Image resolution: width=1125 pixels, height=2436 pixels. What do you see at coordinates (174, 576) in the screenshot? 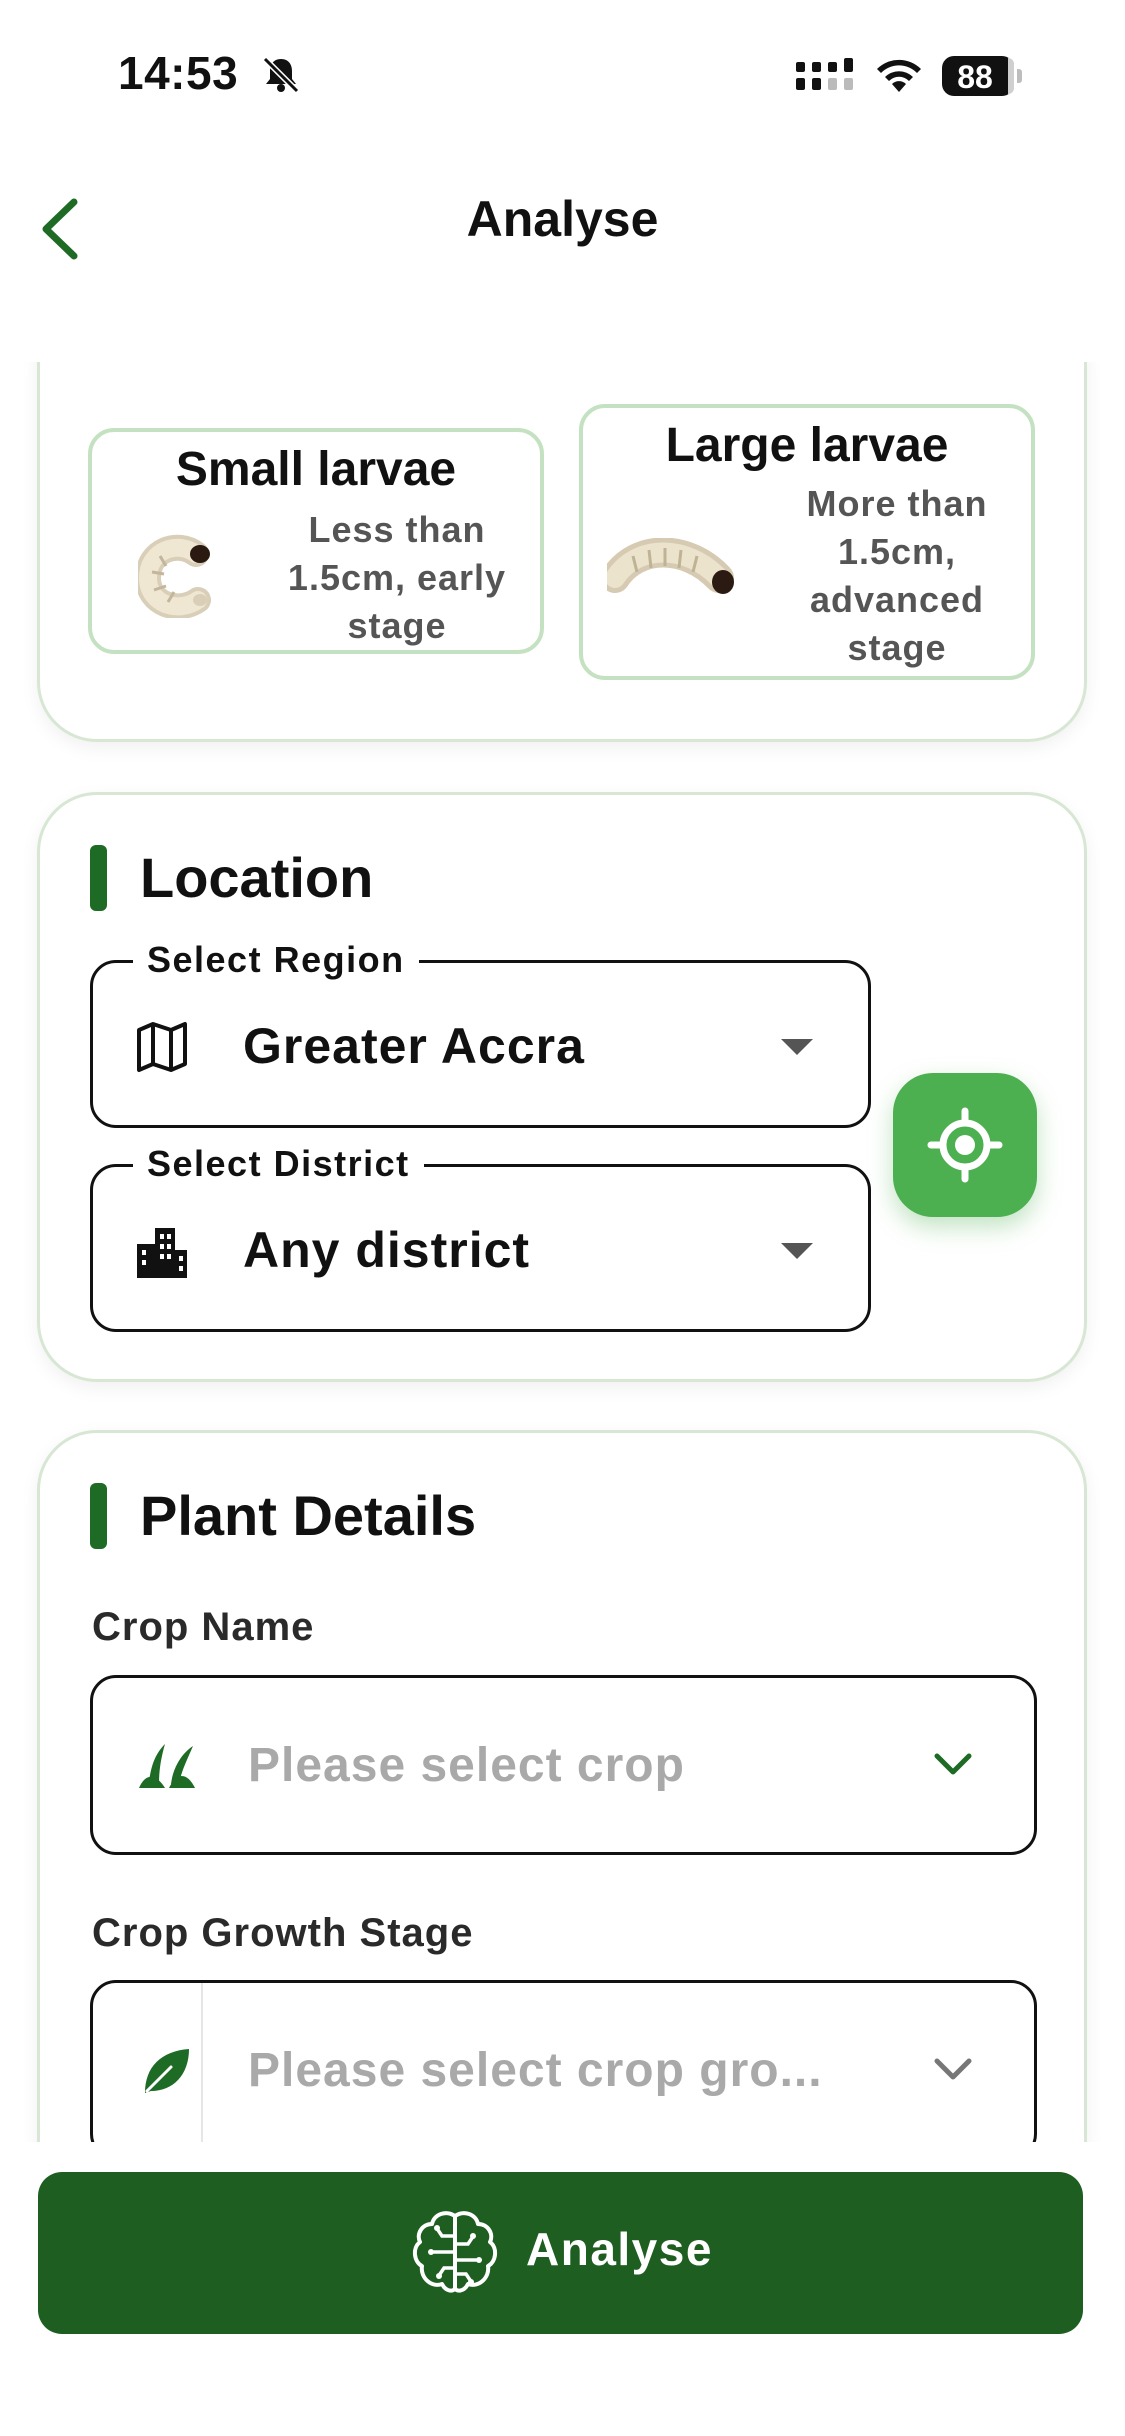
I see `small-larva-image` at bounding box center [174, 576].